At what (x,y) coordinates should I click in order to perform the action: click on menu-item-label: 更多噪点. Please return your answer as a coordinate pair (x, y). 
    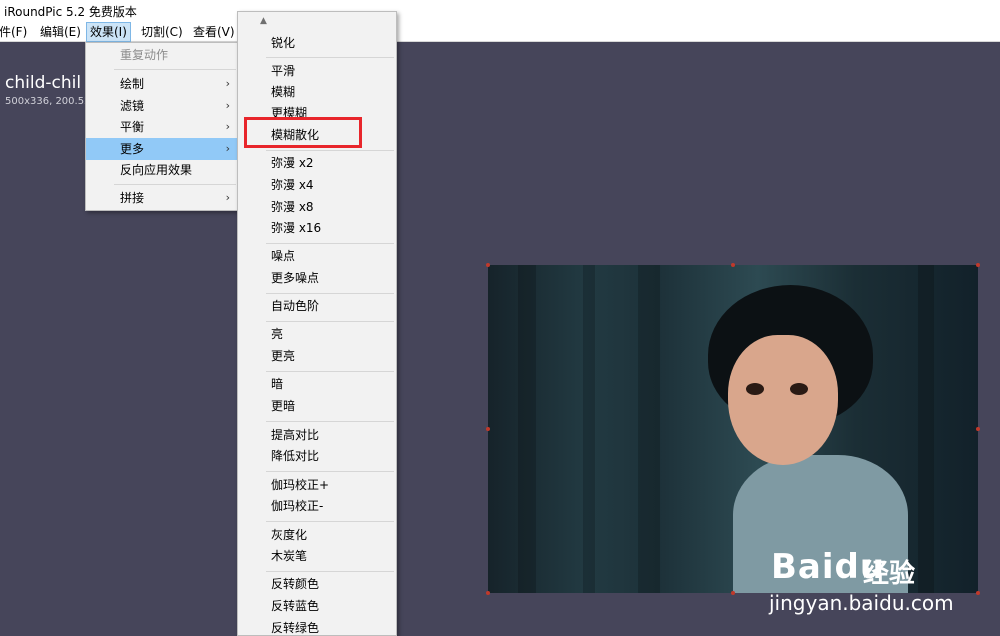
    Looking at the image, I should click on (295, 278).